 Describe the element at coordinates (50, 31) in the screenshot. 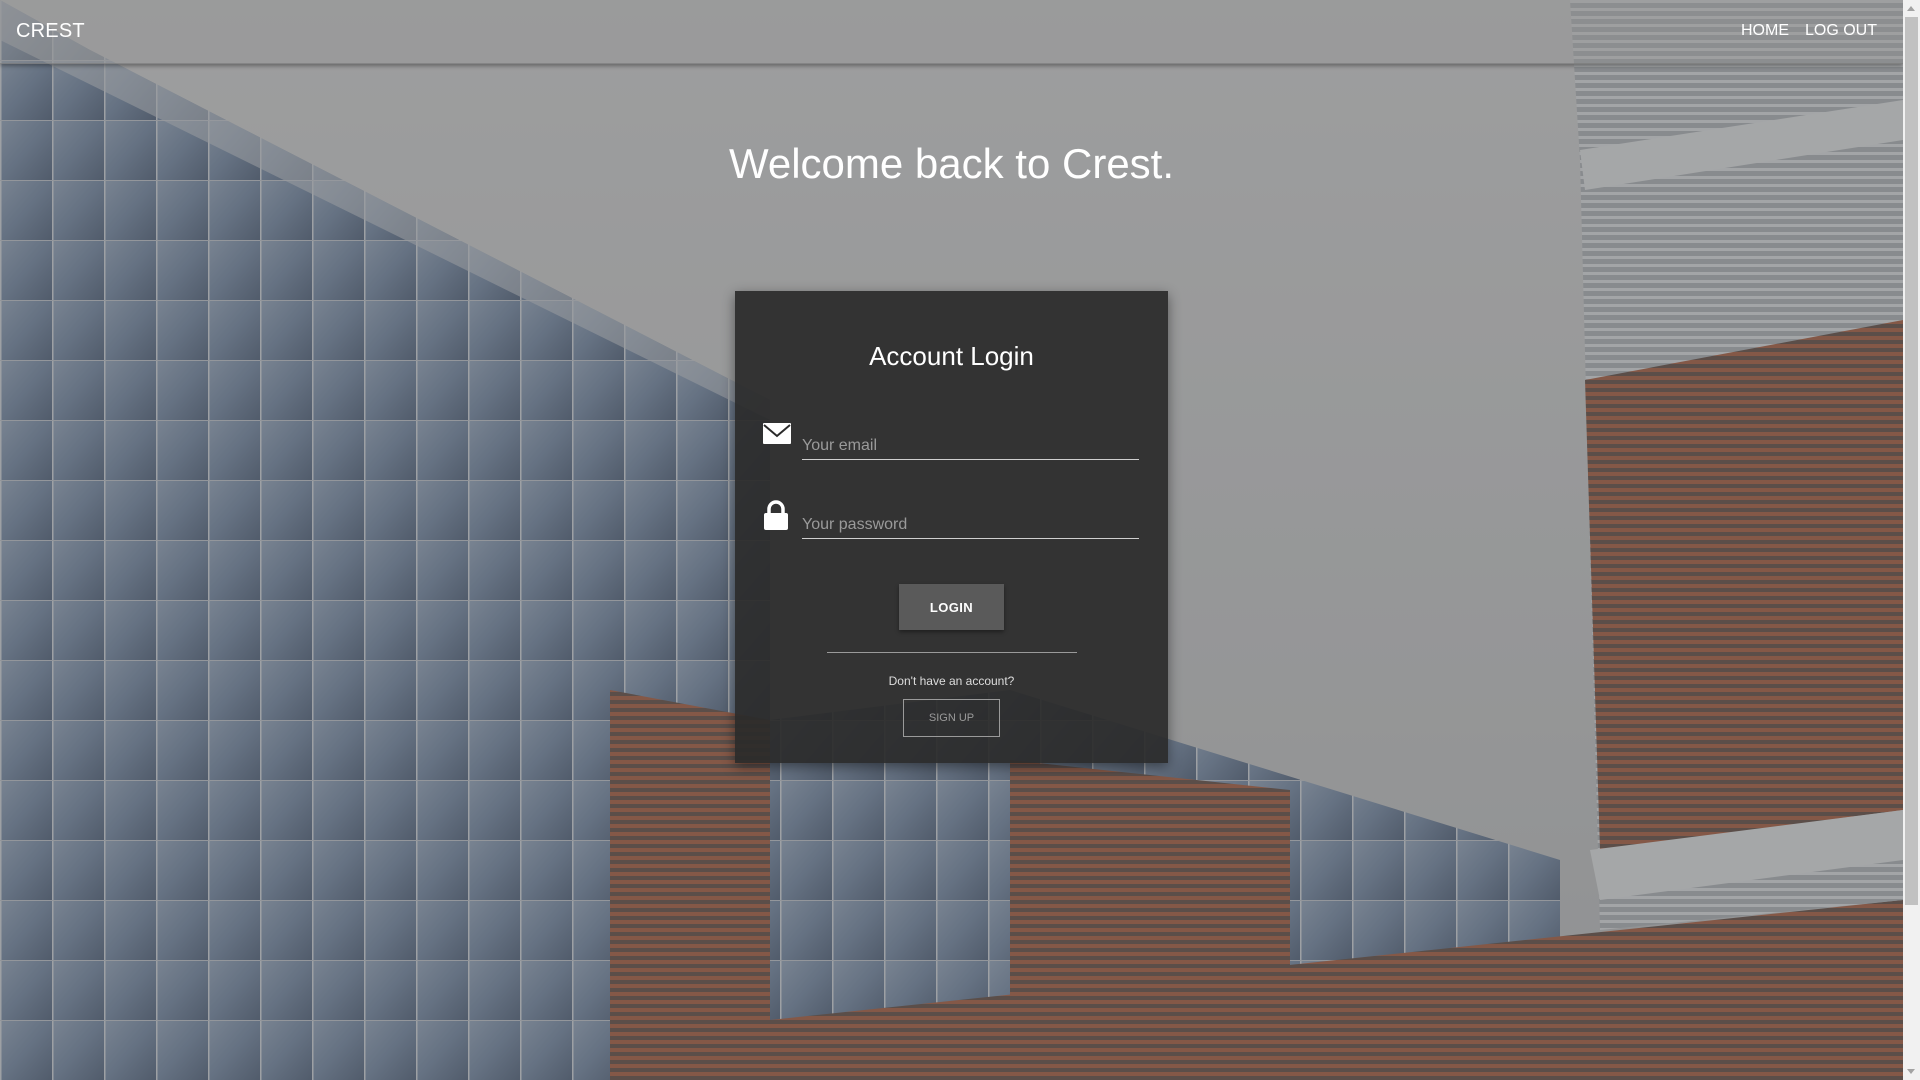

I see `brand-logo: CREST` at that location.